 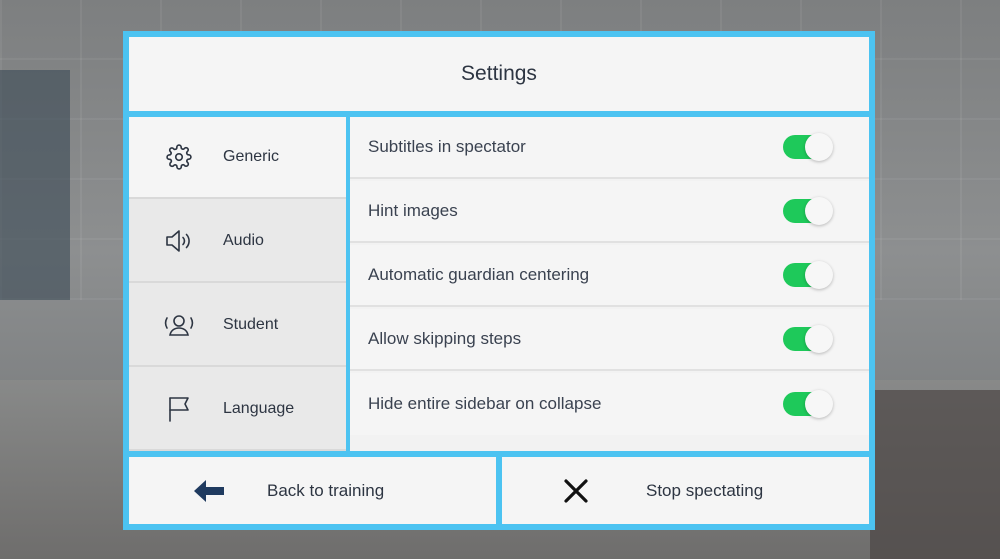 What do you see at coordinates (179, 157) in the screenshot?
I see `gear-icon` at bounding box center [179, 157].